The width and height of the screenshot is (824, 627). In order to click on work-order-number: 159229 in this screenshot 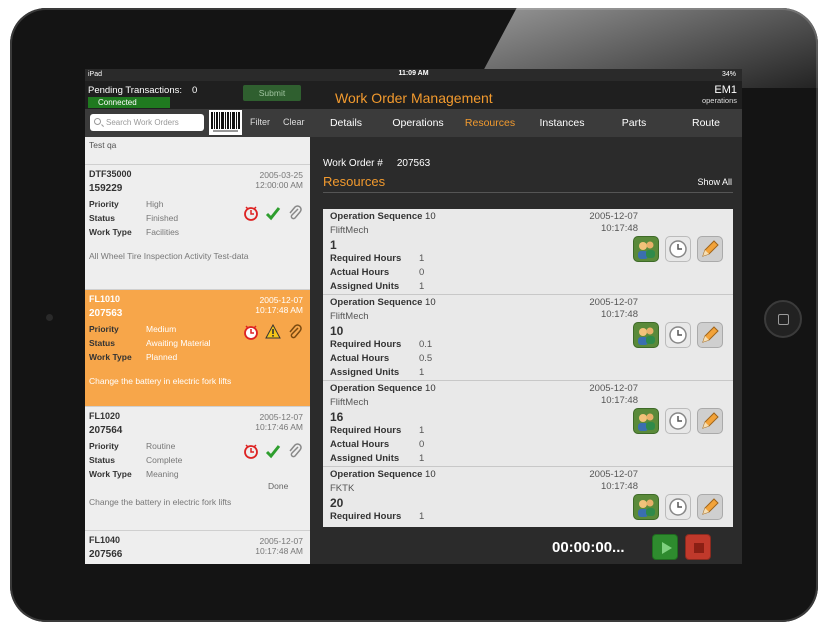, I will do `click(106, 188)`.